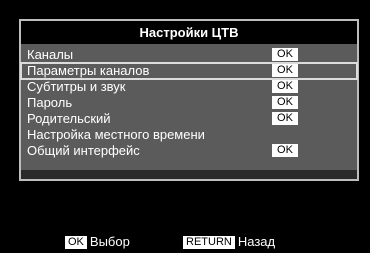  I want to click on back-hint-label: Назад, so click(256, 241).